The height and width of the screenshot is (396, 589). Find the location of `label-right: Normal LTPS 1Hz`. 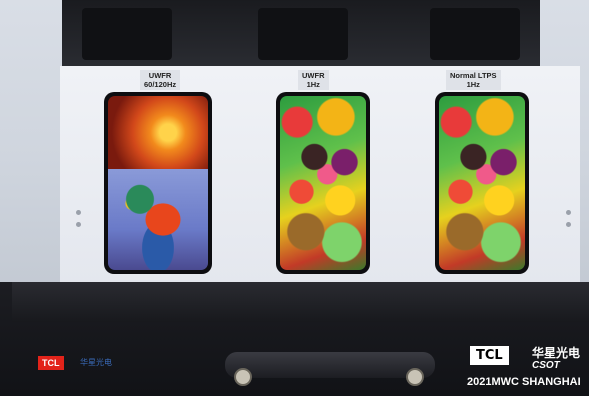

label-right: Normal LTPS 1Hz is located at coordinates (473, 80).